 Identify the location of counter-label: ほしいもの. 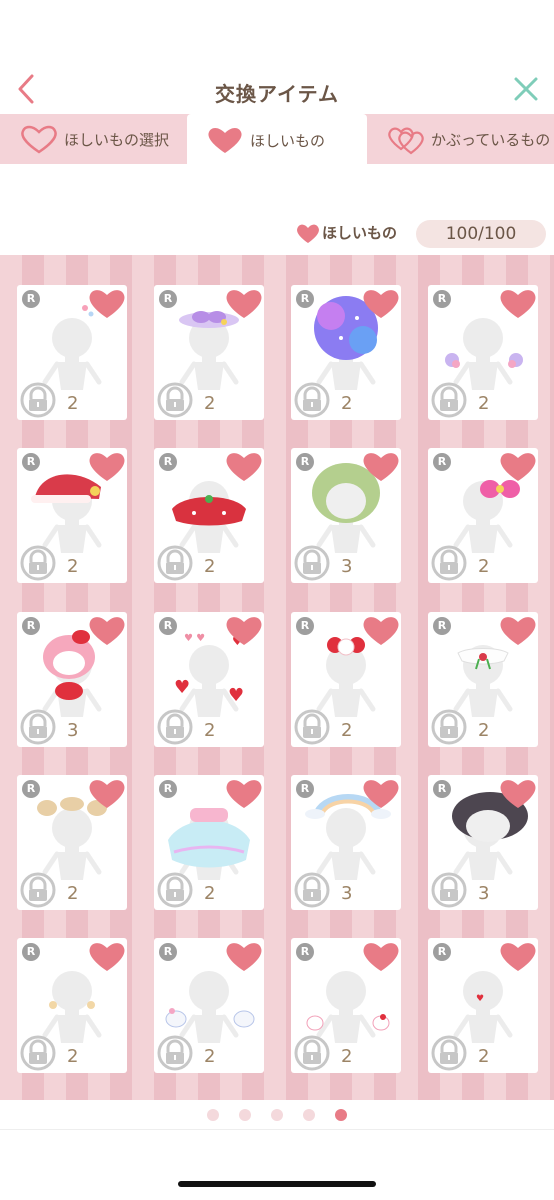
(360, 233).